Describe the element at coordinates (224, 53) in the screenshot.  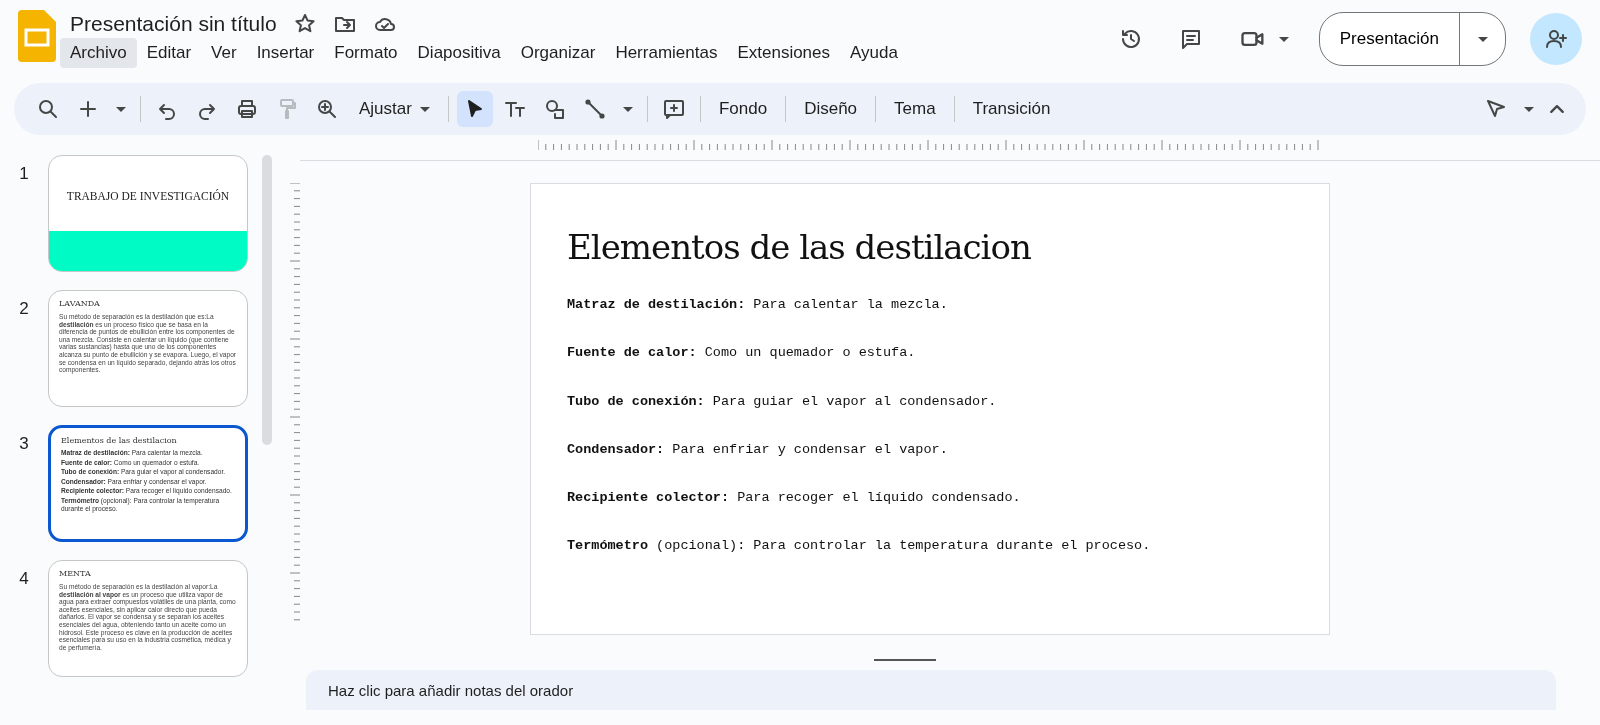
I see `menu-item: Ver` at that location.